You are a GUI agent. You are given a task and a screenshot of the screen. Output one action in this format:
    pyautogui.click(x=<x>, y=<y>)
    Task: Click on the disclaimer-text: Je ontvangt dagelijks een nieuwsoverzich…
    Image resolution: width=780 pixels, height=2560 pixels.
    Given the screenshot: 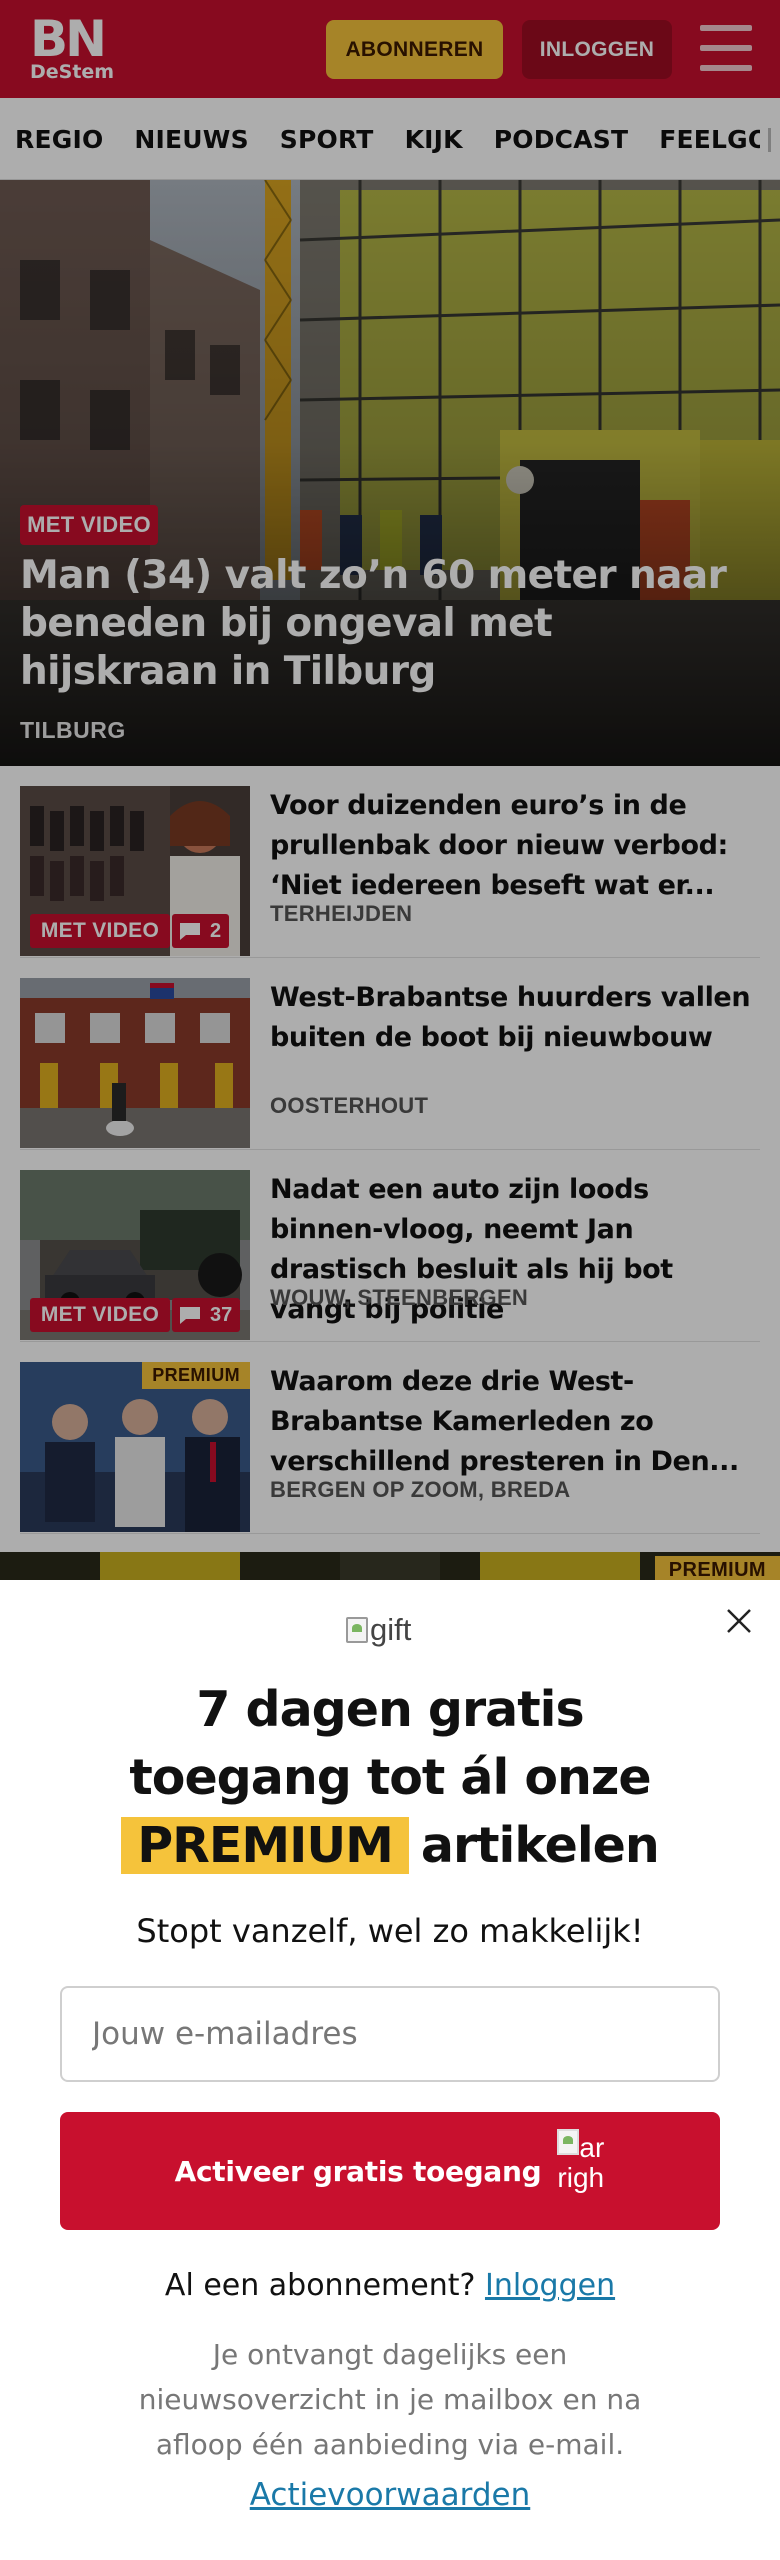 What is the action you would take?
    pyautogui.click(x=390, y=2399)
    